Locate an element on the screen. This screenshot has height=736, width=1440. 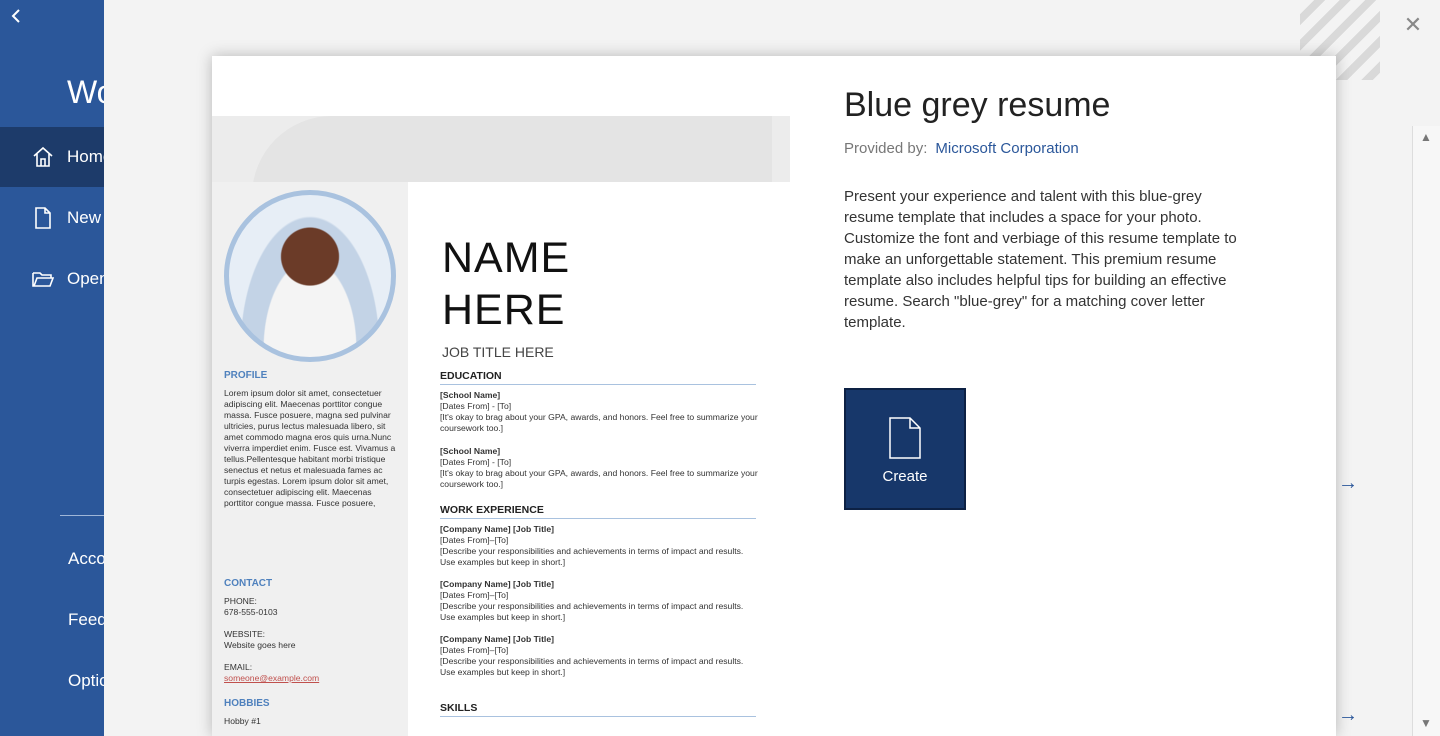
education-heading: EDUCATION is located at coordinates (598, 377).